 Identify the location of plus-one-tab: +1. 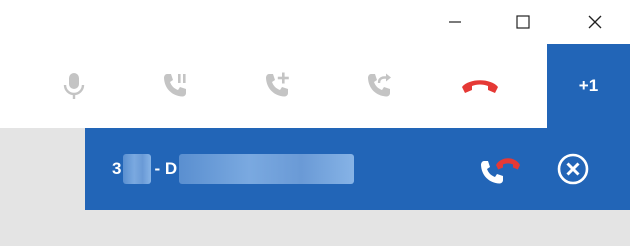
(588, 86).